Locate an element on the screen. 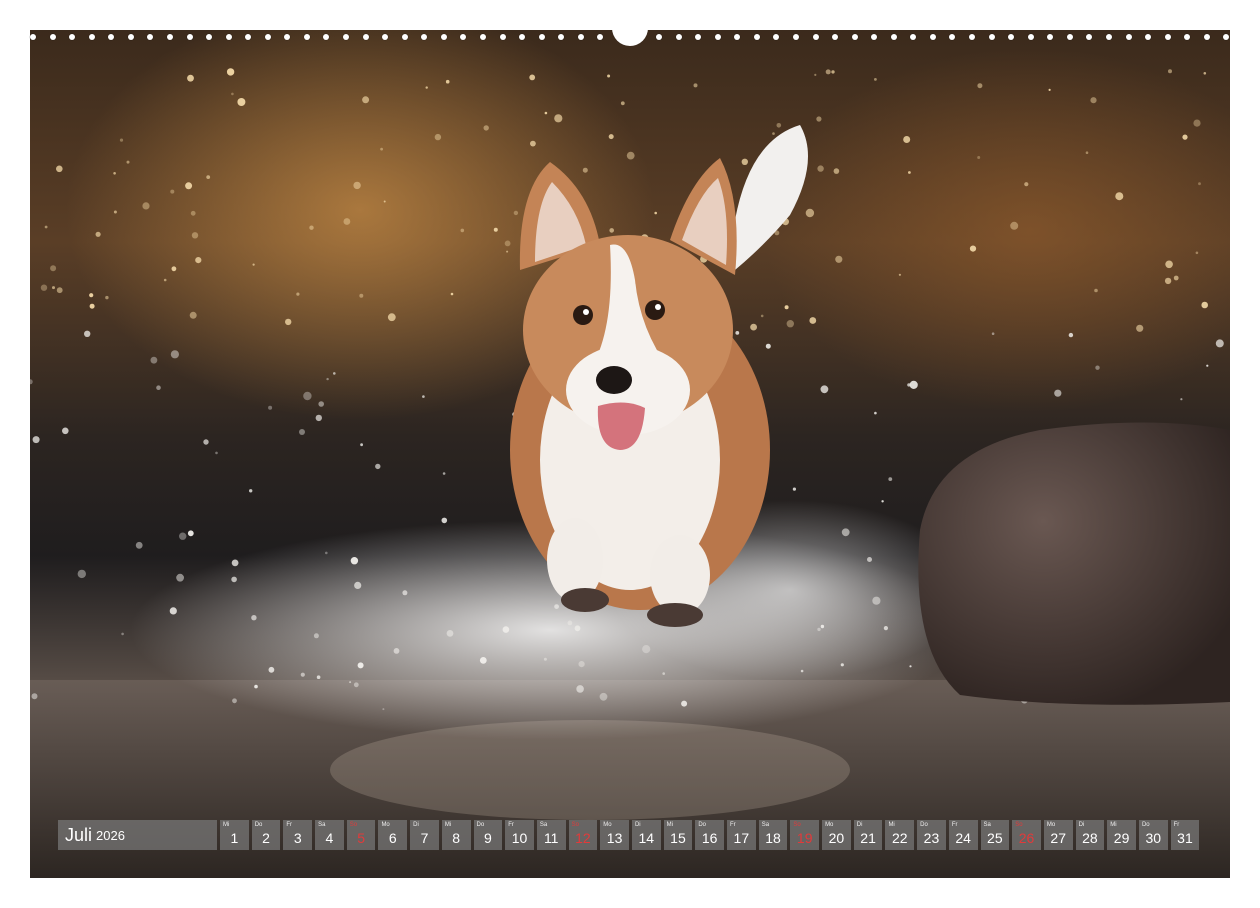 The height and width of the screenshot is (908, 1260). day-cell: Mo 27 is located at coordinates (1058, 835).